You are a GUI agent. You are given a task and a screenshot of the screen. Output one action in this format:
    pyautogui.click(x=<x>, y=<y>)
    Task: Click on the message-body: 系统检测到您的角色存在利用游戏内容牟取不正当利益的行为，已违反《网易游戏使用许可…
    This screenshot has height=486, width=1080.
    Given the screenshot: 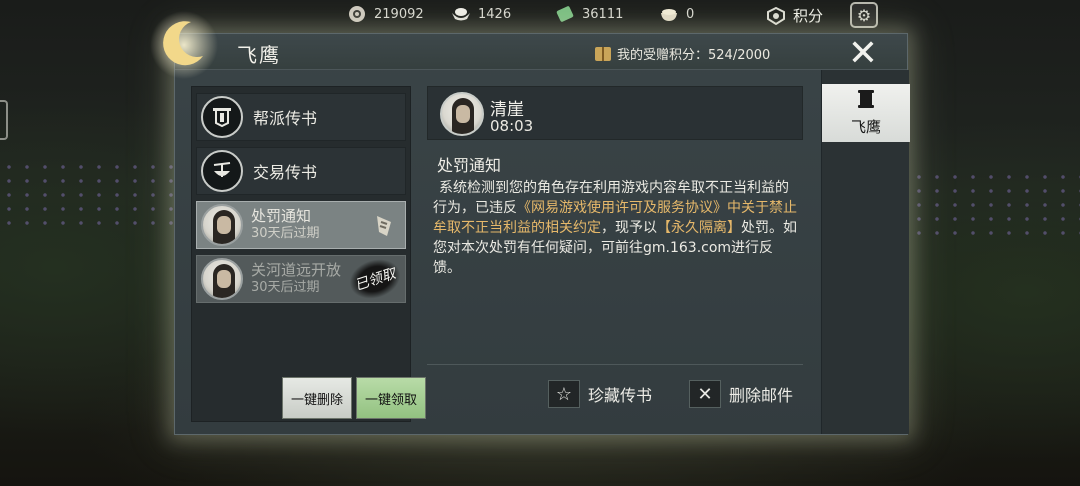 What is the action you would take?
    pyautogui.click(x=617, y=228)
    